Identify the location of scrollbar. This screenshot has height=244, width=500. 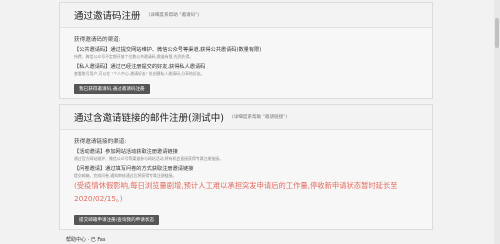
(497, 122).